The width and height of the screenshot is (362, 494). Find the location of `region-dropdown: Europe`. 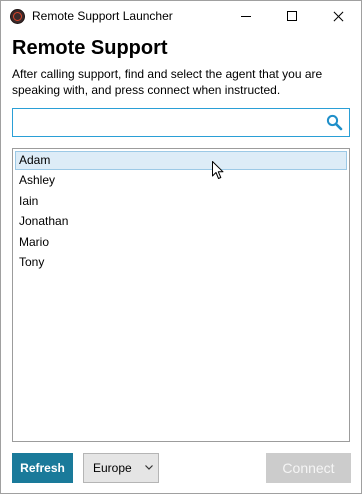

region-dropdown: Europe is located at coordinates (121, 468).